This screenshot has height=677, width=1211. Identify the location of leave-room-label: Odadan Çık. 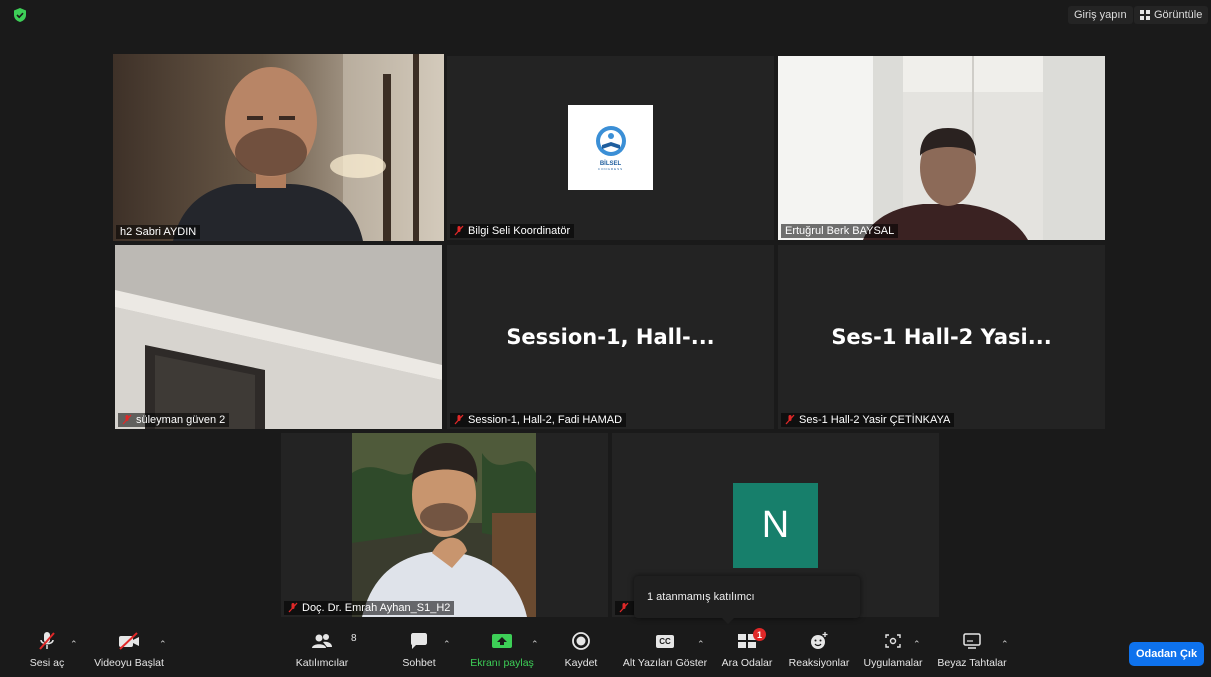
(1166, 654).